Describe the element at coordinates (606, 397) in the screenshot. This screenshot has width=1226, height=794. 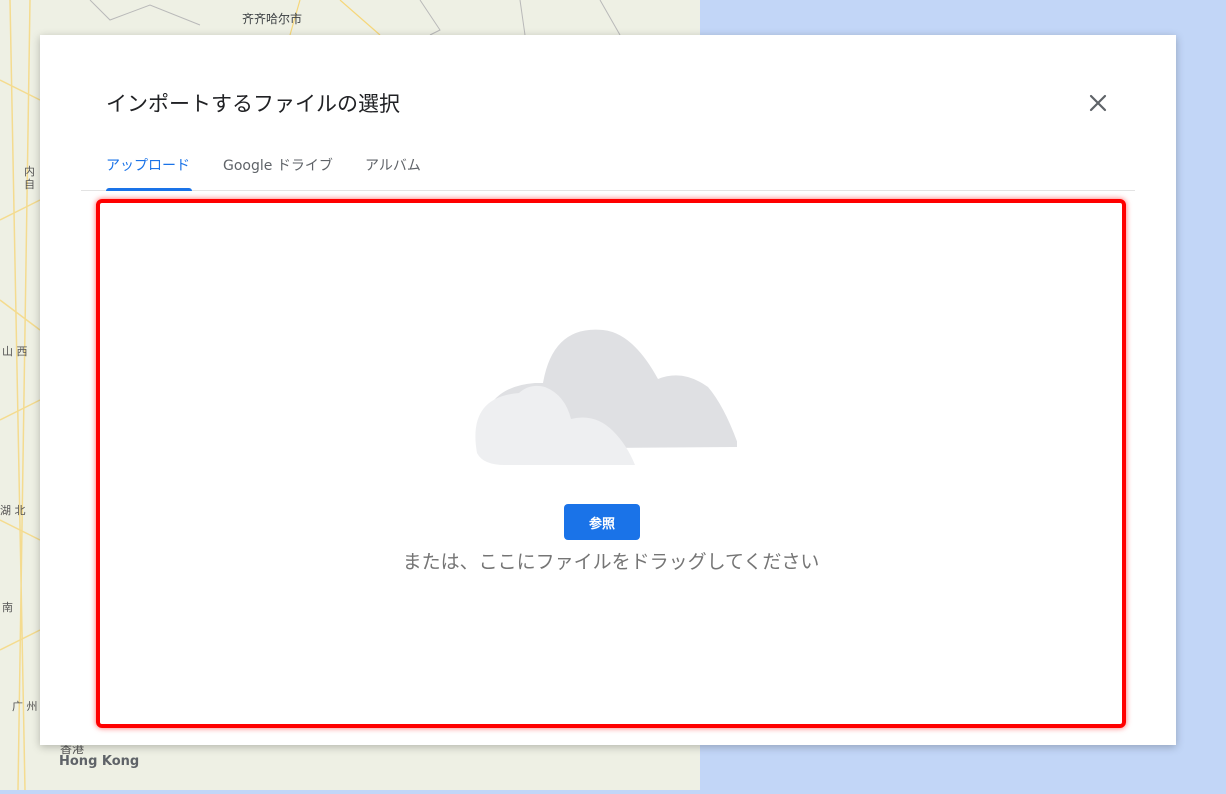
I see `cloud-icon` at that location.